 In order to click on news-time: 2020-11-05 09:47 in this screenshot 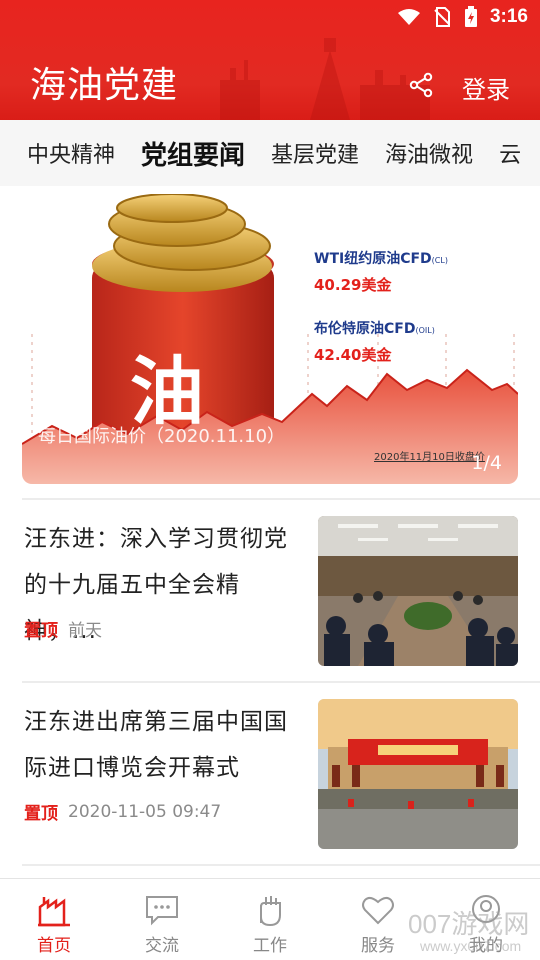, I will do `click(145, 811)`.